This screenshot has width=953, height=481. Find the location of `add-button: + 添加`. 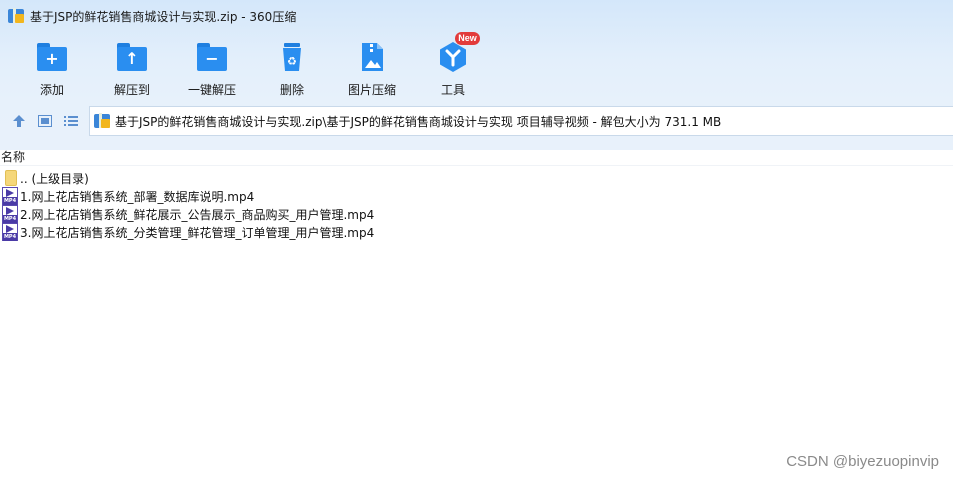

add-button: + 添加 is located at coordinates (52, 67).